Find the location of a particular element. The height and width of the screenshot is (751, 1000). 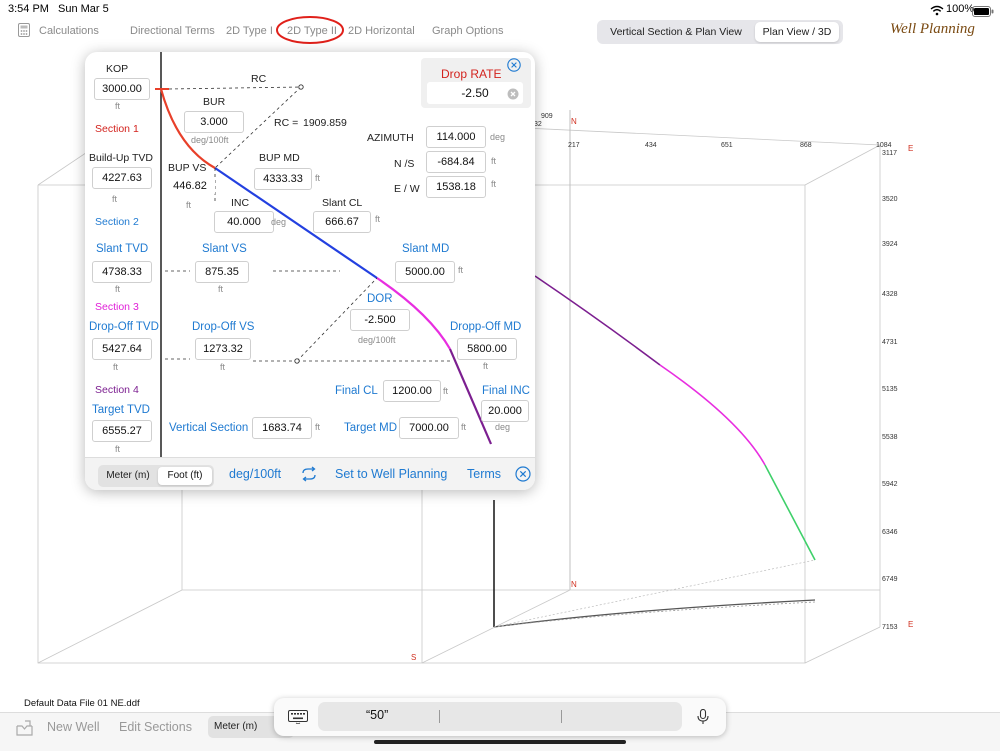

bup-md-unit: ft is located at coordinates (318, 178).